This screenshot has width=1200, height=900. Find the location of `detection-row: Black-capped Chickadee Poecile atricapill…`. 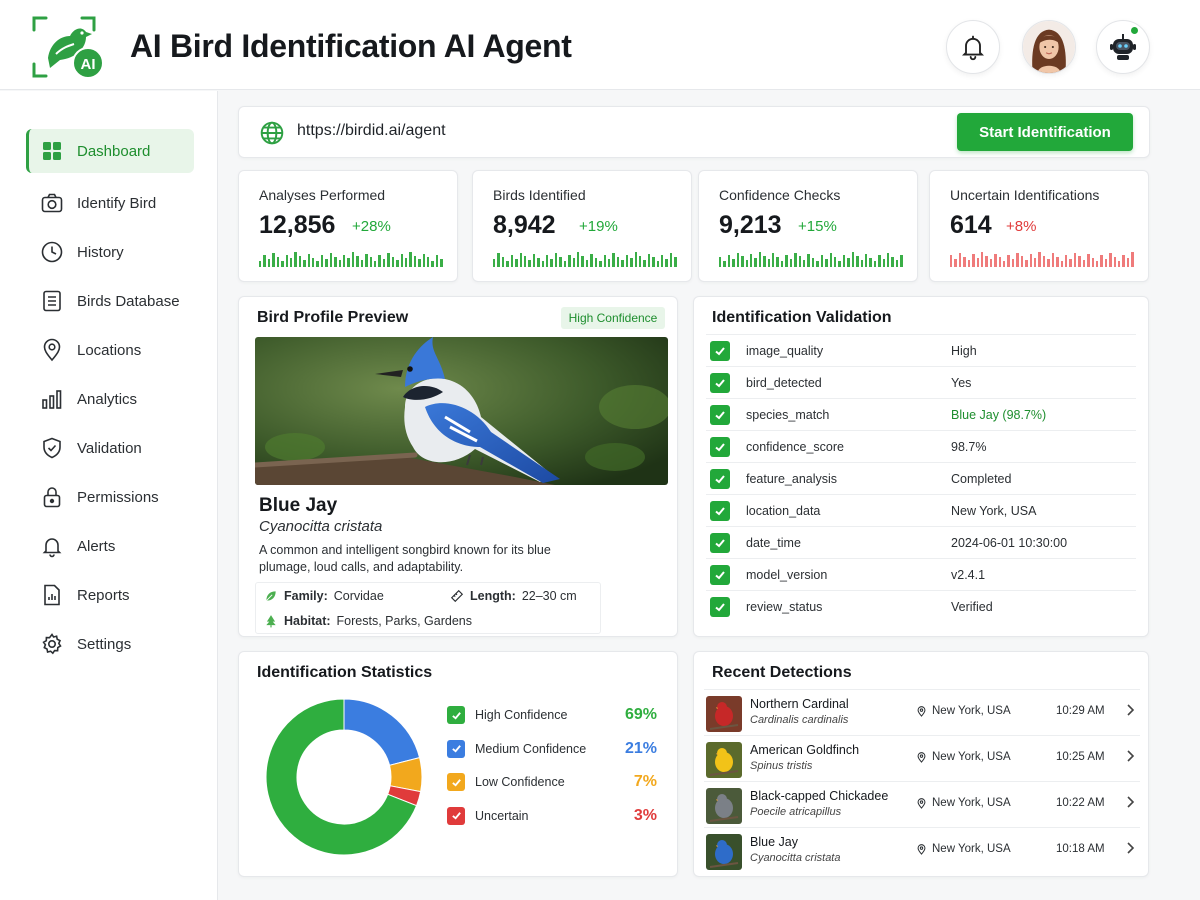

detection-row: Black-capped Chickadee Poecile atricapill… is located at coordinates (922, 804).